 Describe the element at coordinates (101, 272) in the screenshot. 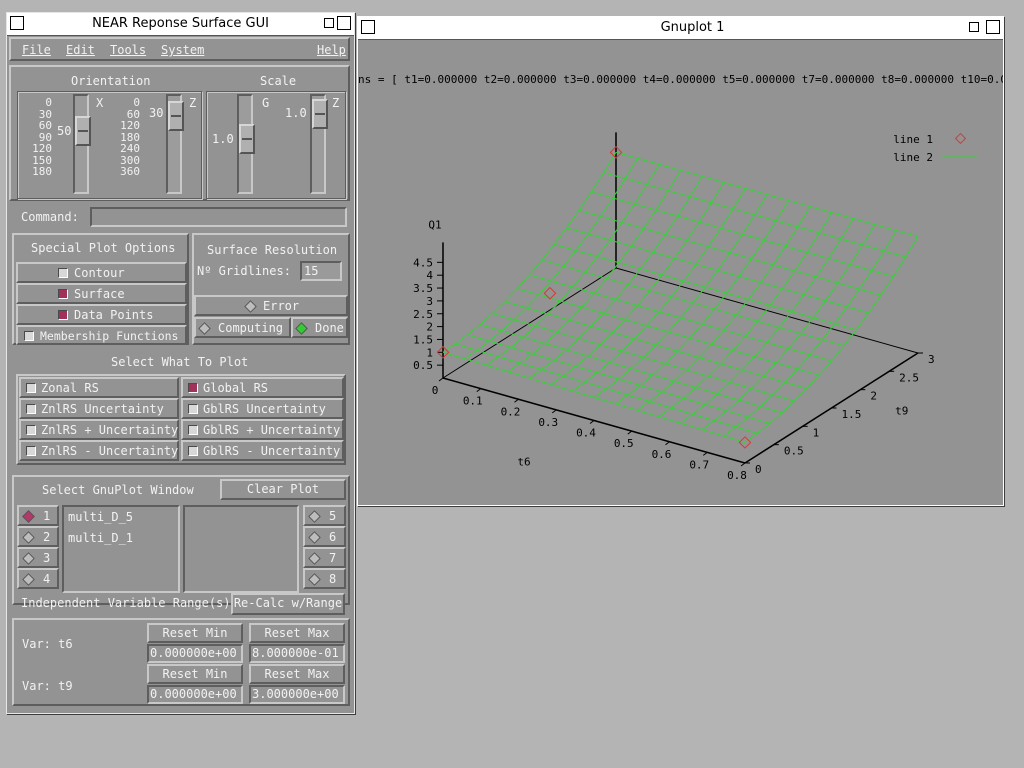

I see `contour-toggle: Contour` at that location.